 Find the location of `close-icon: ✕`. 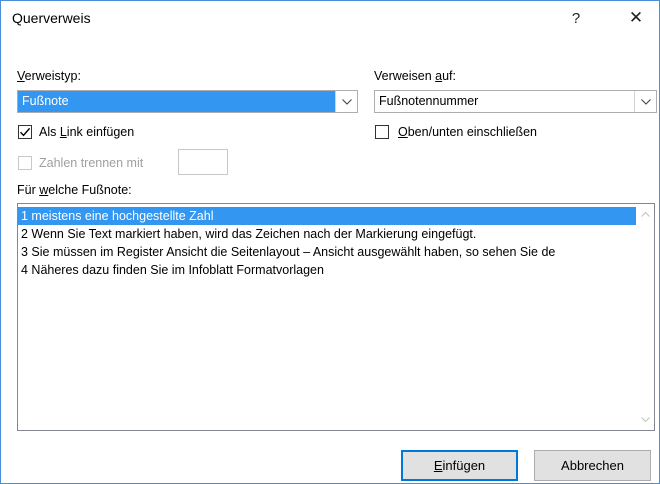

close-icon: ✕ is located at coordinates (636, 17).